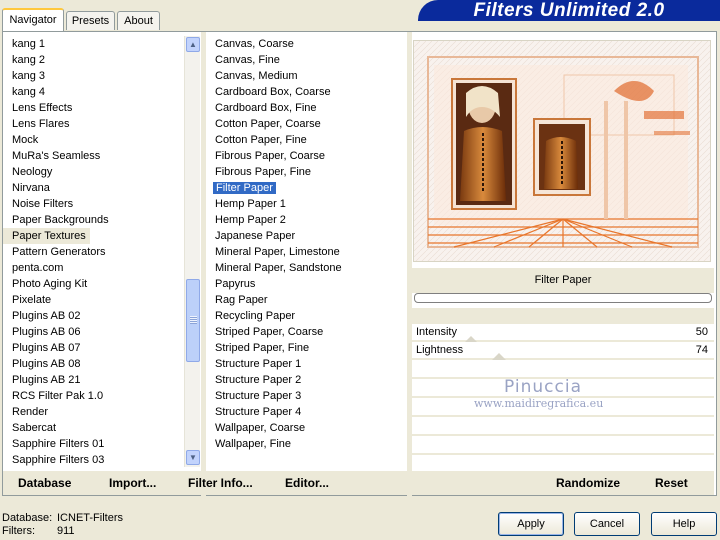  What do you see at coordinates (306, 60) in the screenshot?
I see `filter-item: Canvas, Fine` at bounding box center [306, 60].